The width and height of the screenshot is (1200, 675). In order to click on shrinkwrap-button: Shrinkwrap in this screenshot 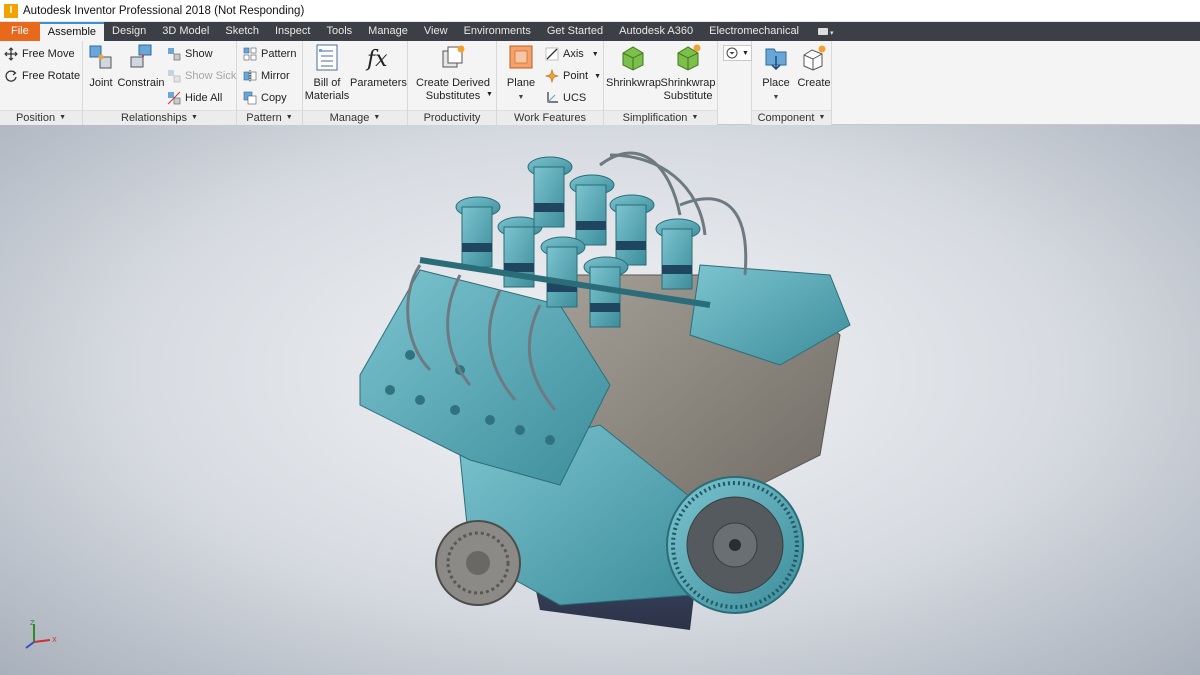, I will do `click(633, 66)`.